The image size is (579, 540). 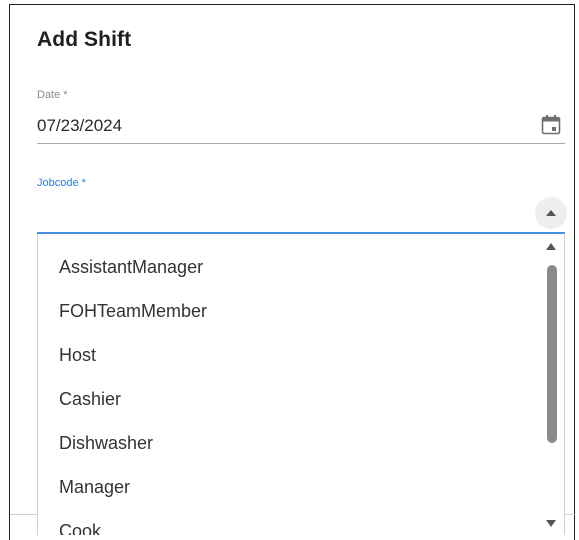 I want to click on date-field-label: Date *, so click(x=52, y=95).